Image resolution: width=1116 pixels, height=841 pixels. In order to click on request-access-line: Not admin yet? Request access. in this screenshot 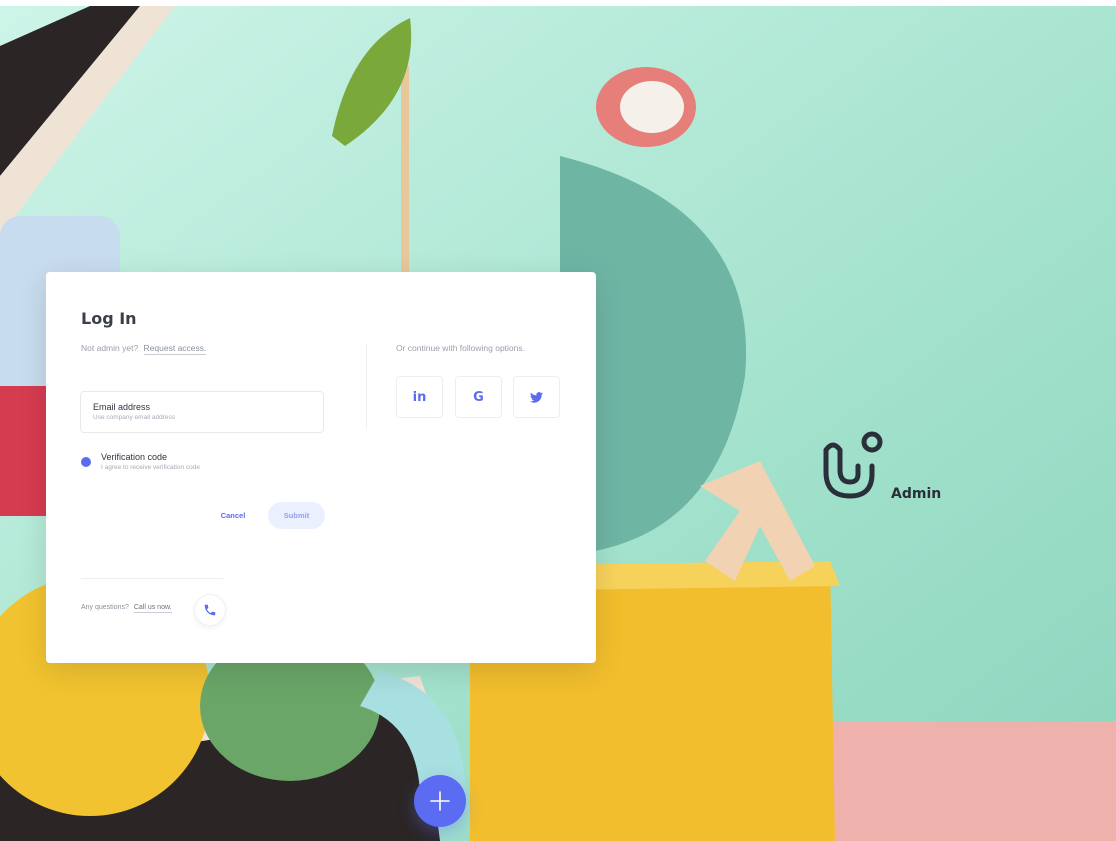, I will do `click(144, 349)`.